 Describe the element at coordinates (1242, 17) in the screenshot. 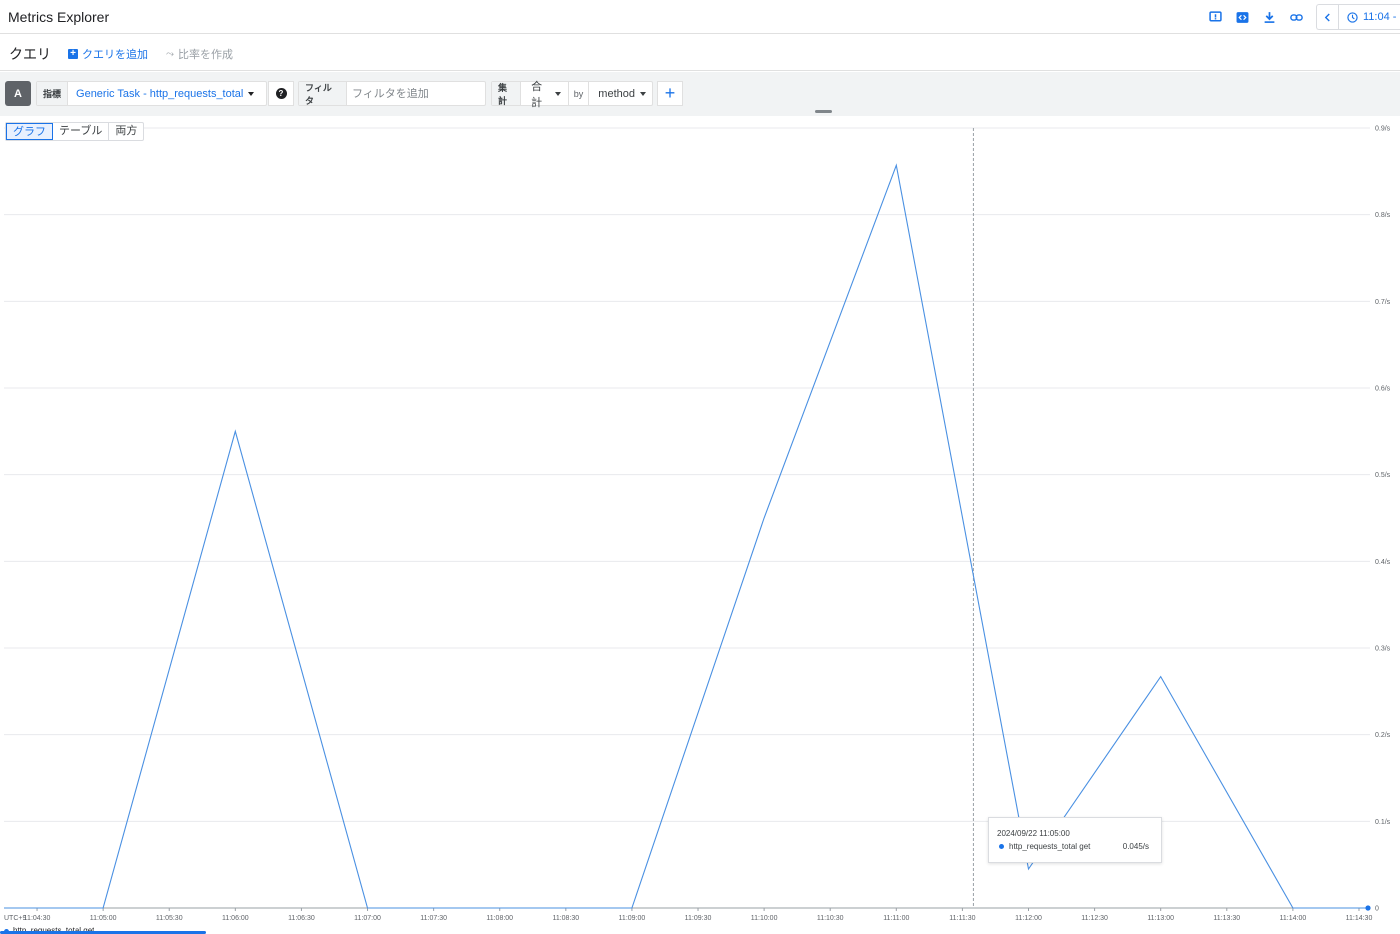

I see `code-icon` at that location.